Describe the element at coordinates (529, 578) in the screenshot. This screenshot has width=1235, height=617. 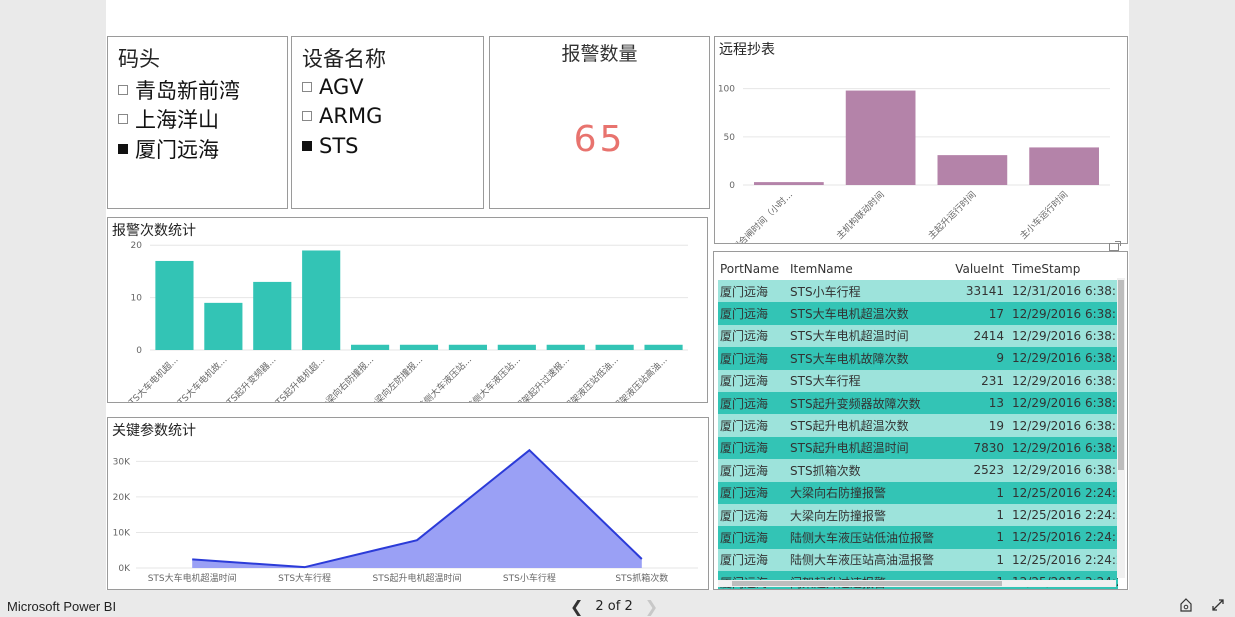
I see `x-tick-label: STS小车行程` at that location.